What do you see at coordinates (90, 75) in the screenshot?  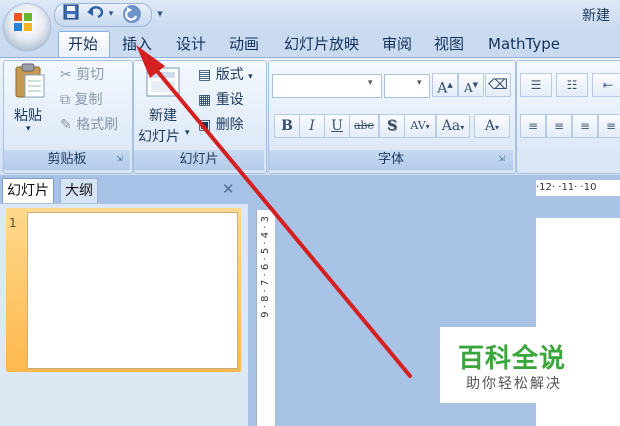 I see `cut-label: 剪切` at bounding box center [90, 75].